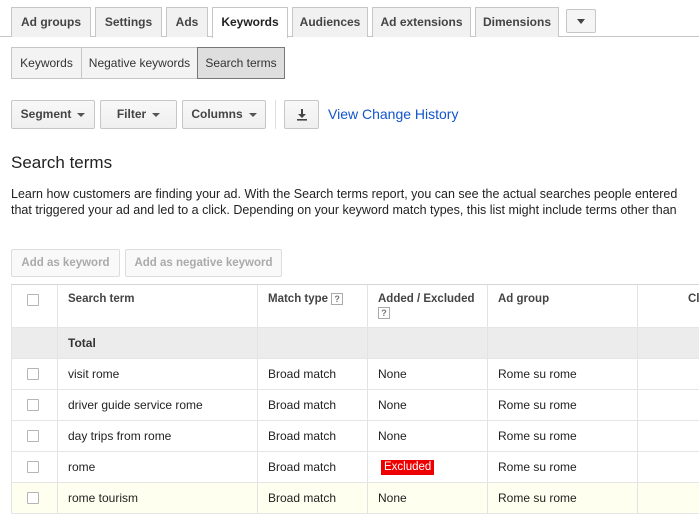  I want to click on table-row: visit rome Broad match None Rome su rome, so click(355, 374).